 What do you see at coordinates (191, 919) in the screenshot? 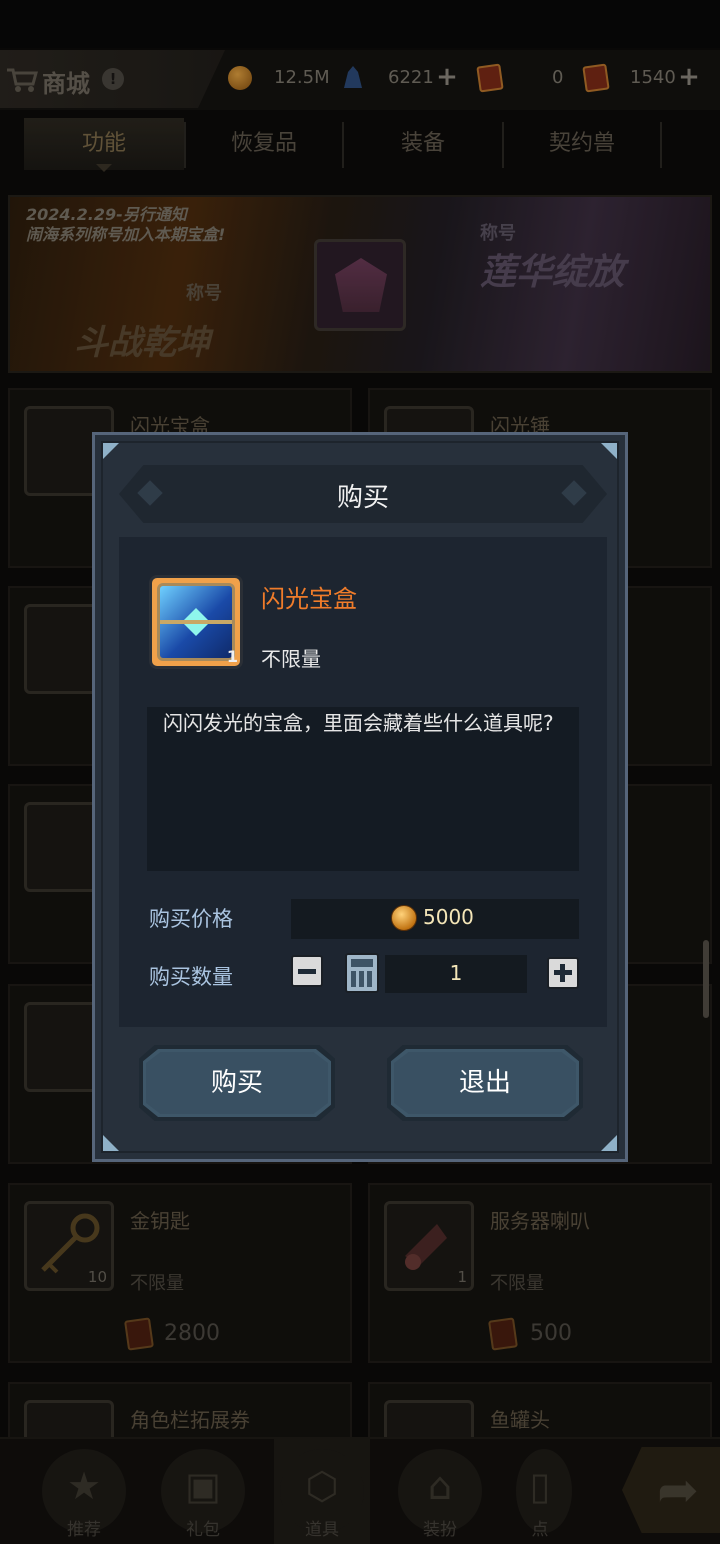
I see `price-label: 购买价格` at bounding box center [191, 919].